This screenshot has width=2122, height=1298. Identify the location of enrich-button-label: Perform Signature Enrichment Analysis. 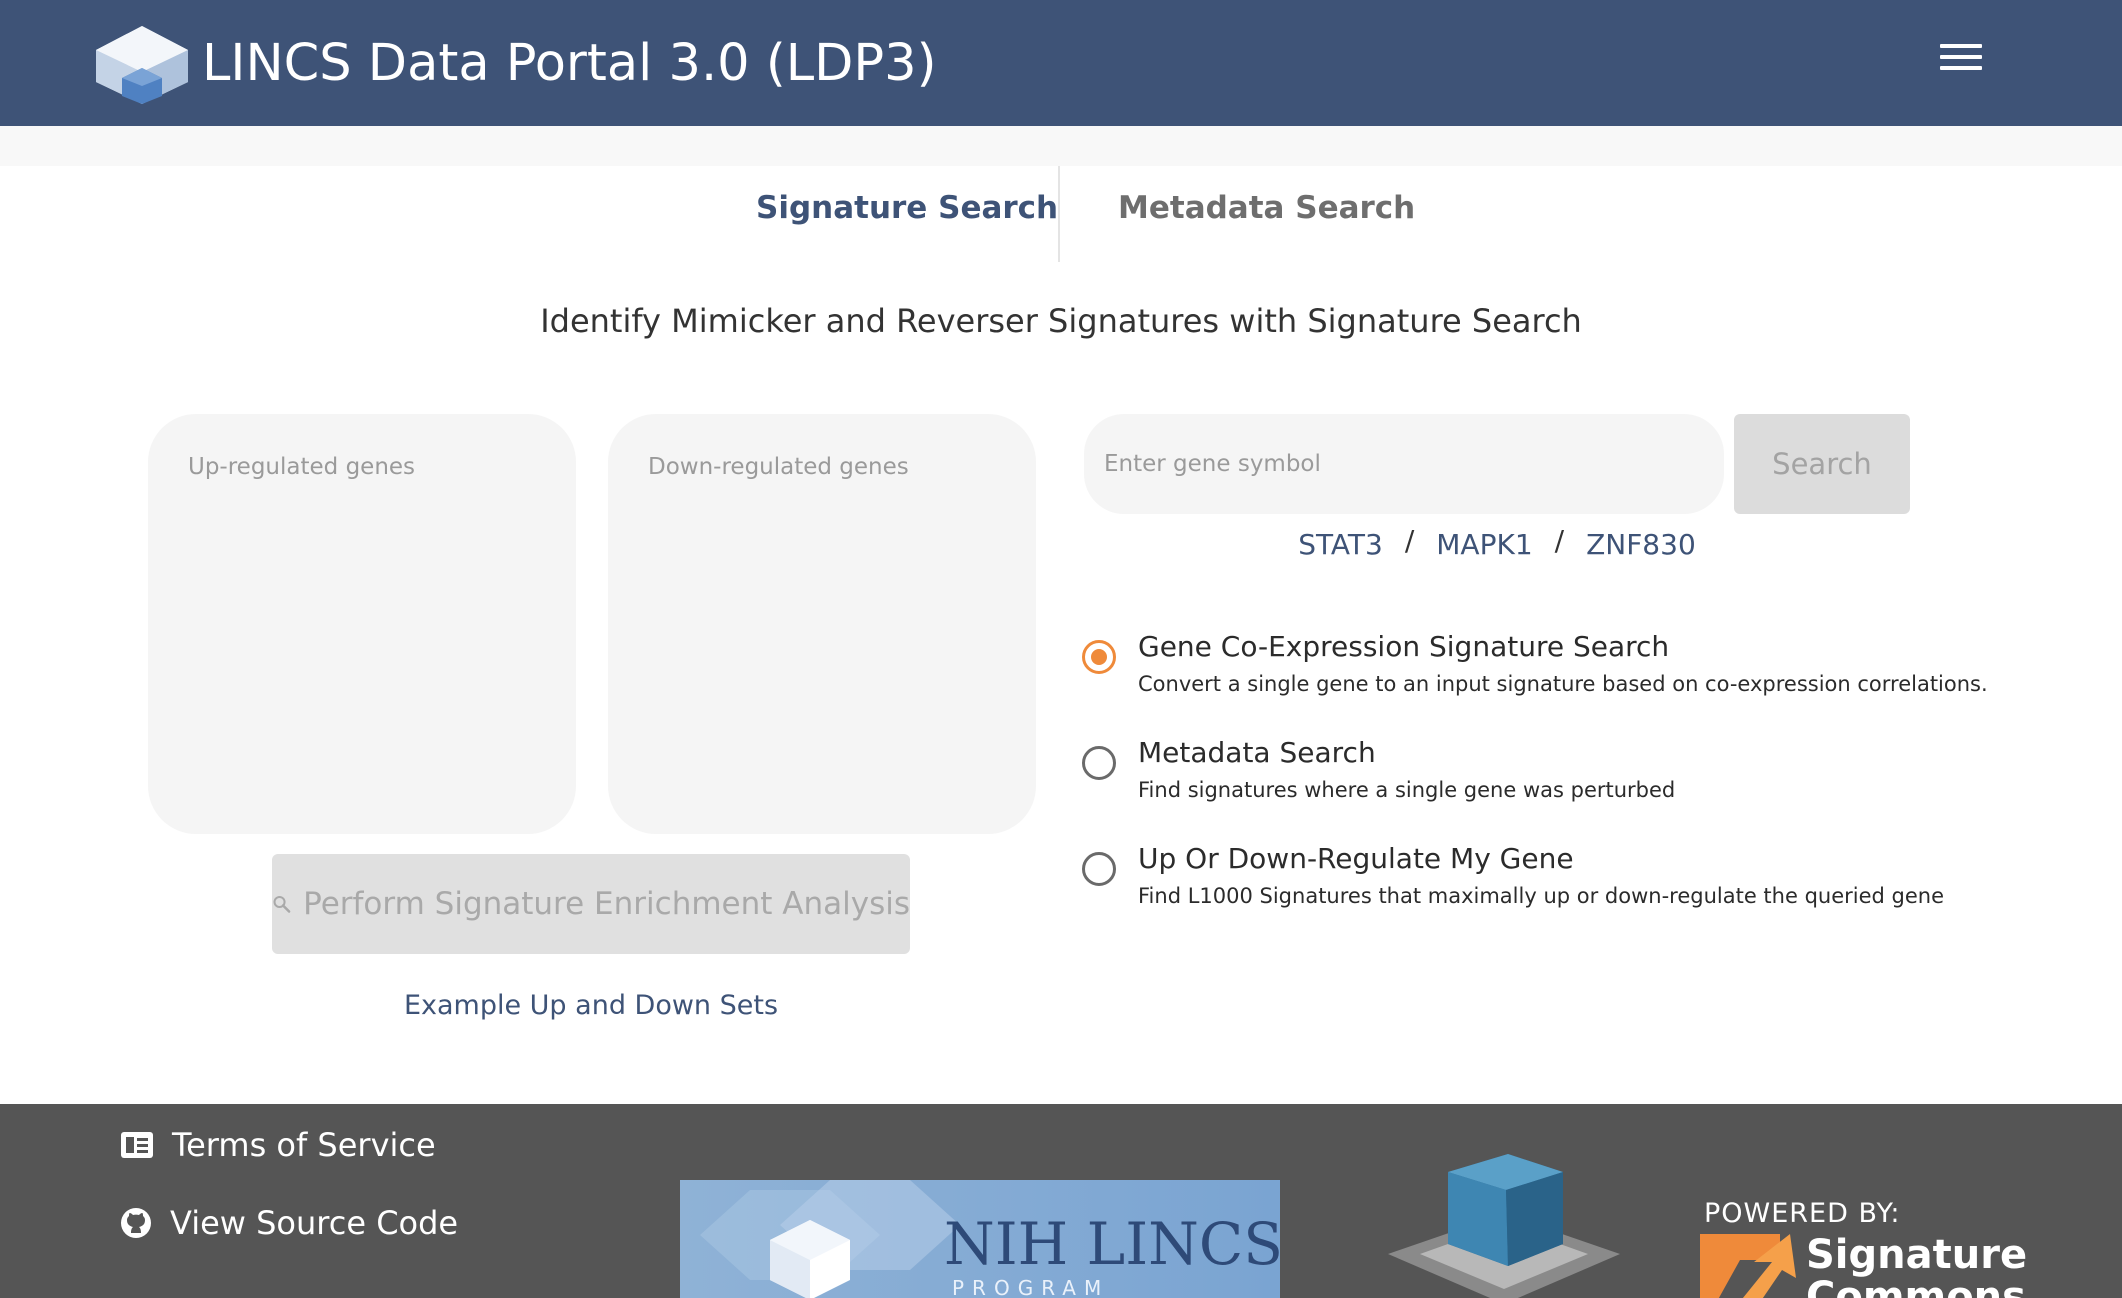
(606, 904).